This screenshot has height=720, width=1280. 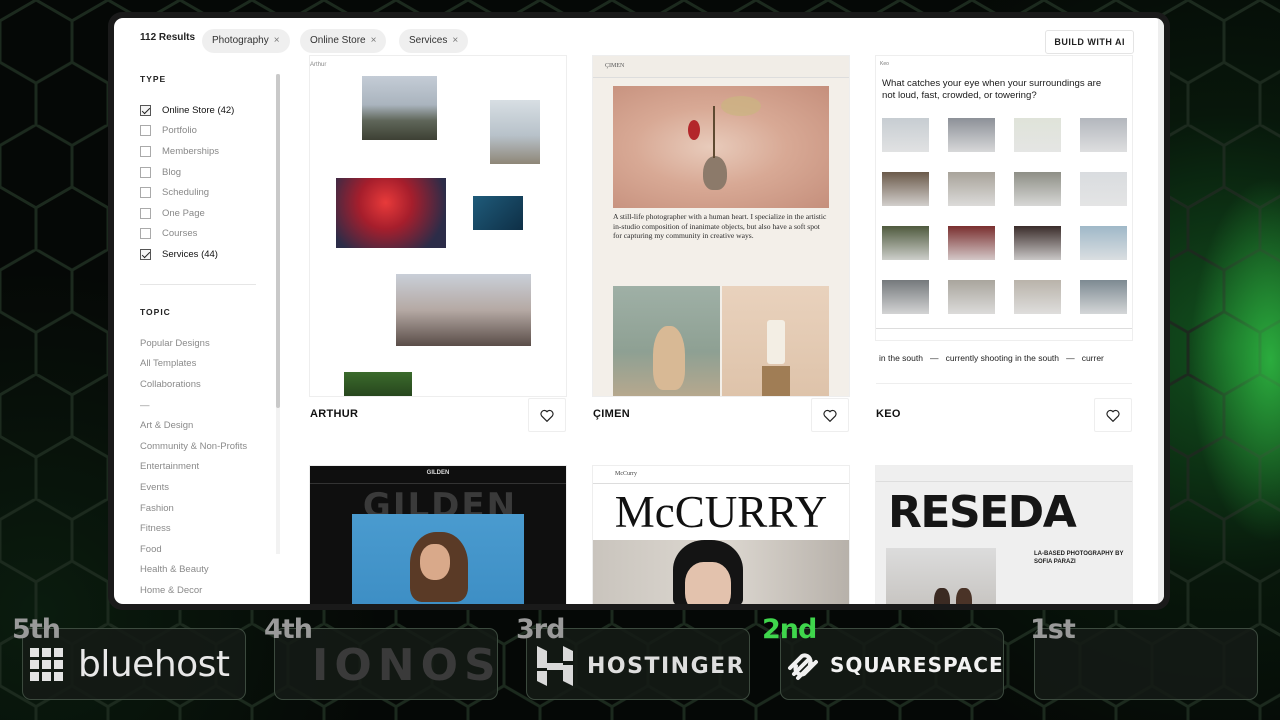 I want to click on template-name: KEO, so click(x=888, y=414).